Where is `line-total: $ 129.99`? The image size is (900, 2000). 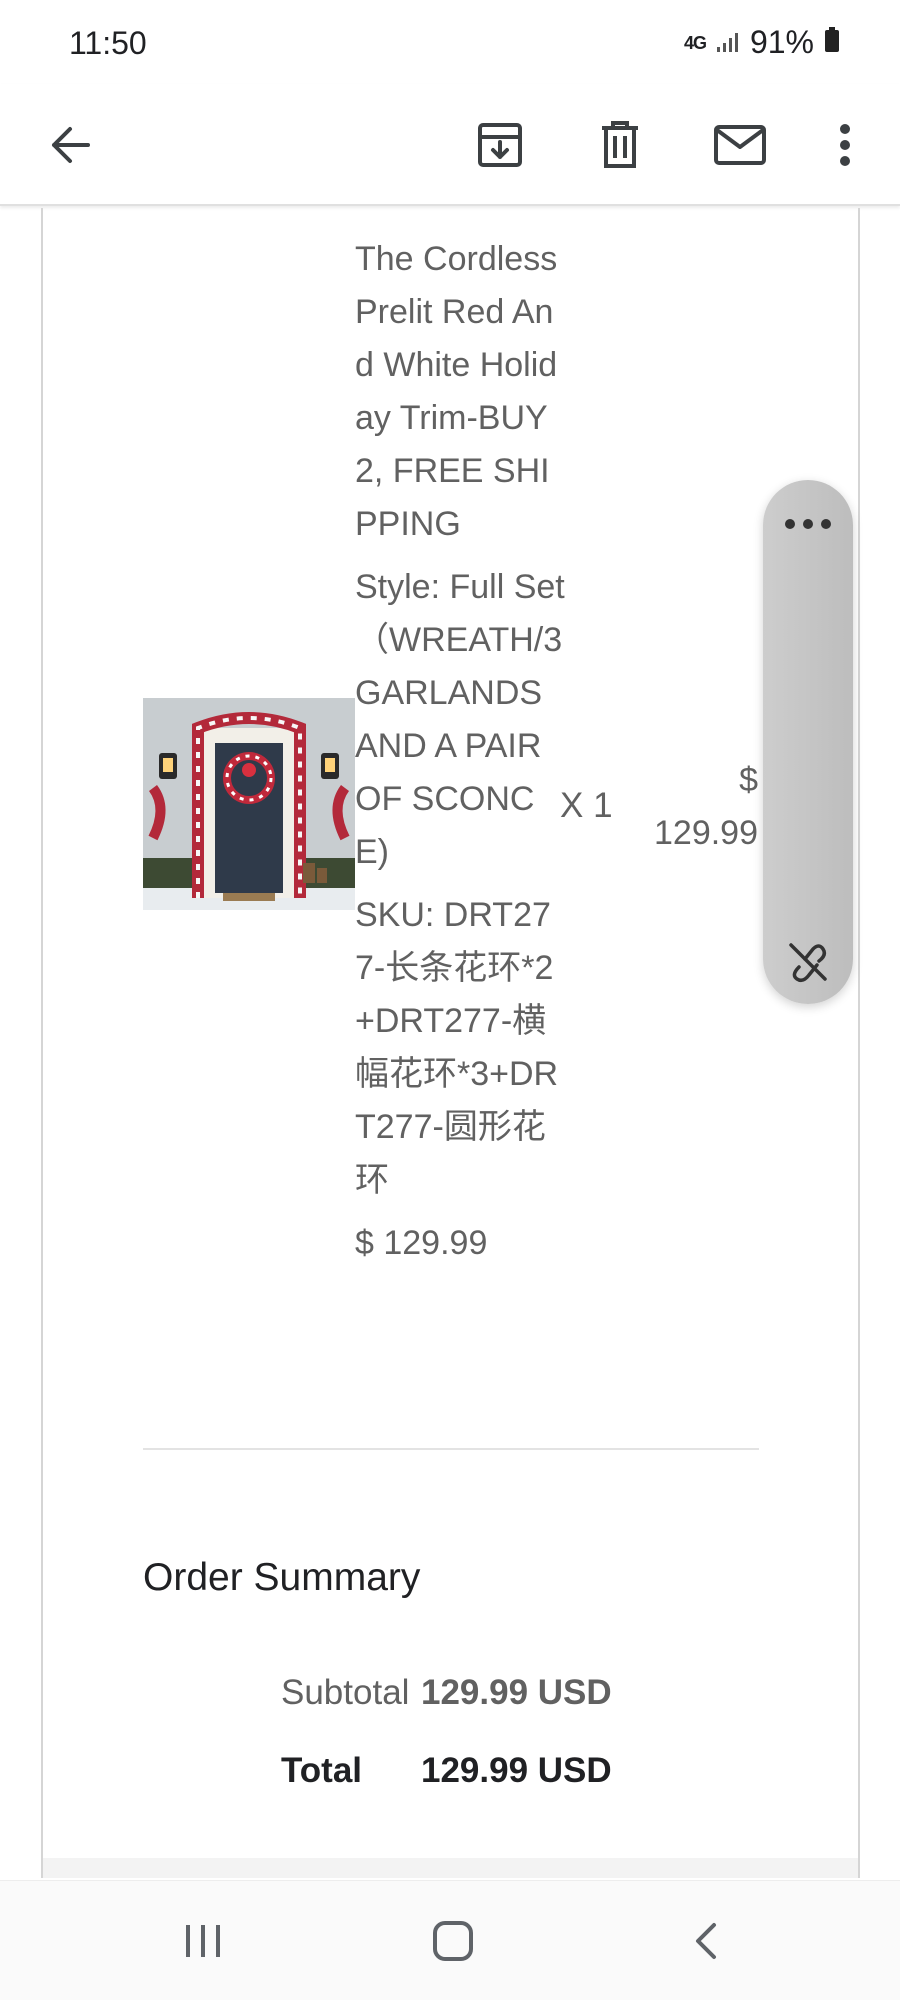 line-total: $ 129.99 is located at coordinates (706, 806).